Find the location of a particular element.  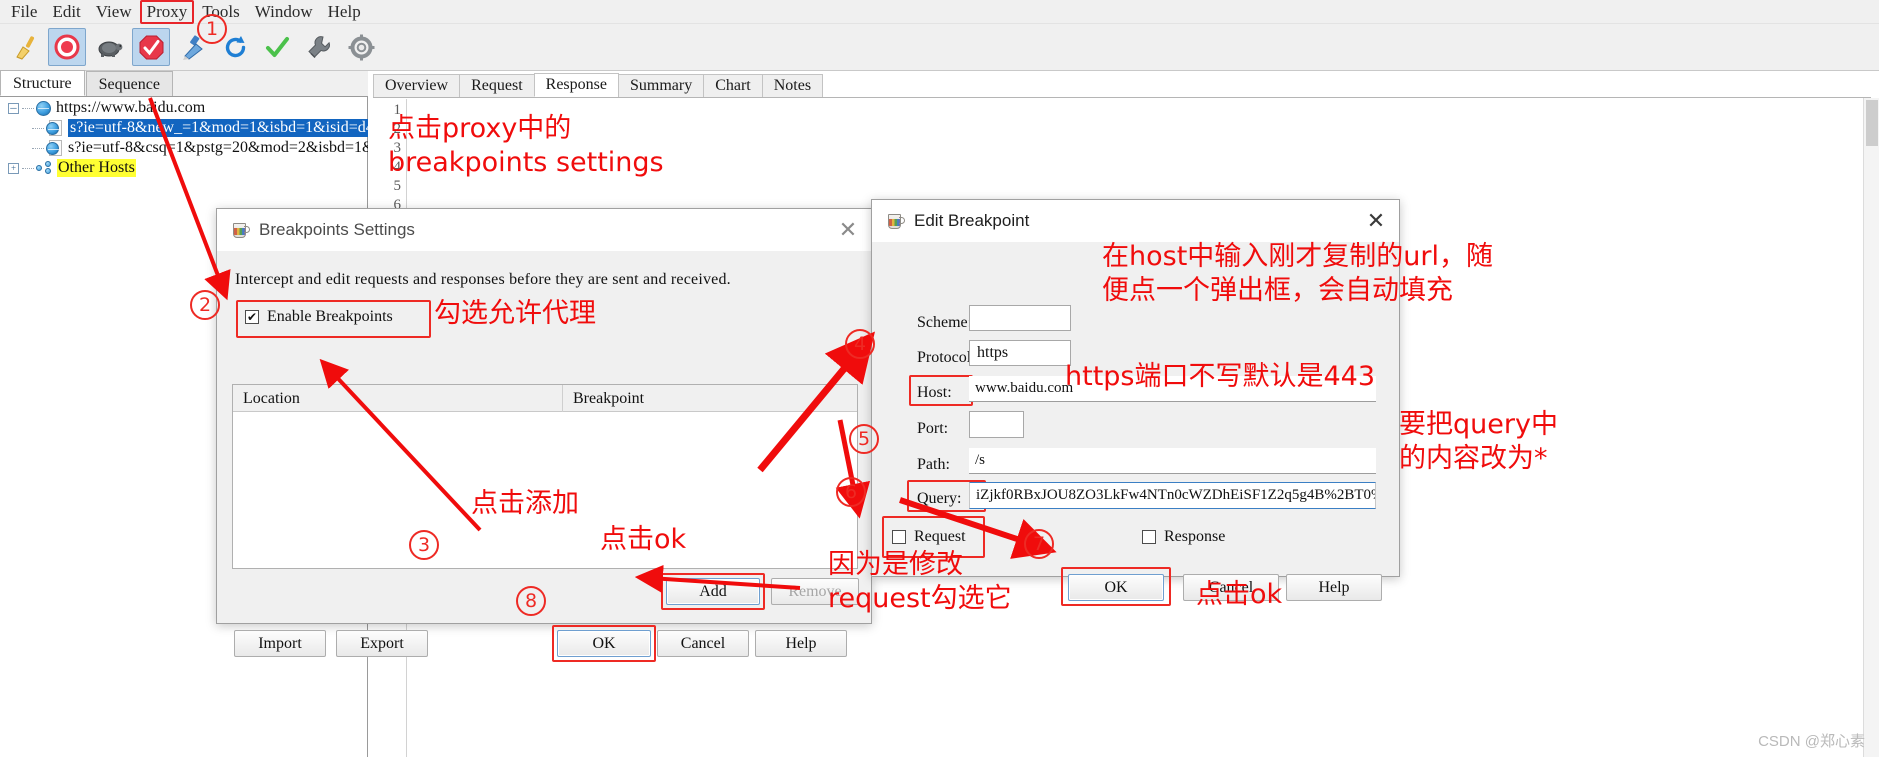

breakpoints-table: Location Breakpoint is located at coordinates (545, 476).